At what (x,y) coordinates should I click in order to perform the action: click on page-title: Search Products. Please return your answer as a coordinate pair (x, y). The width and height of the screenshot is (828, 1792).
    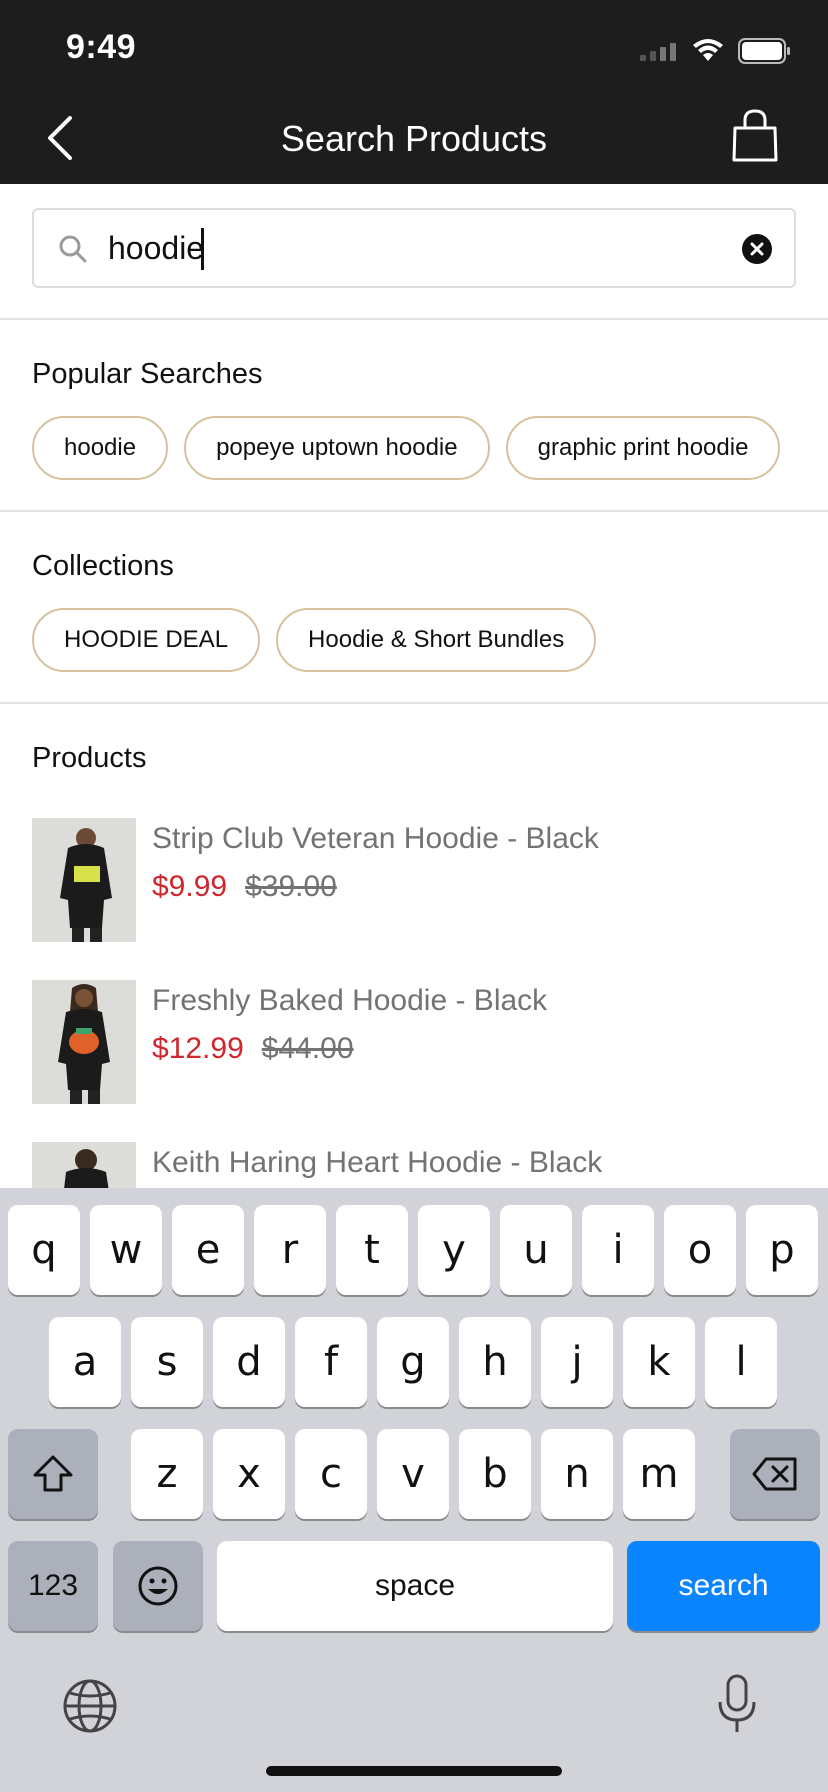
    Looking at the image, I should click on (414, 138).